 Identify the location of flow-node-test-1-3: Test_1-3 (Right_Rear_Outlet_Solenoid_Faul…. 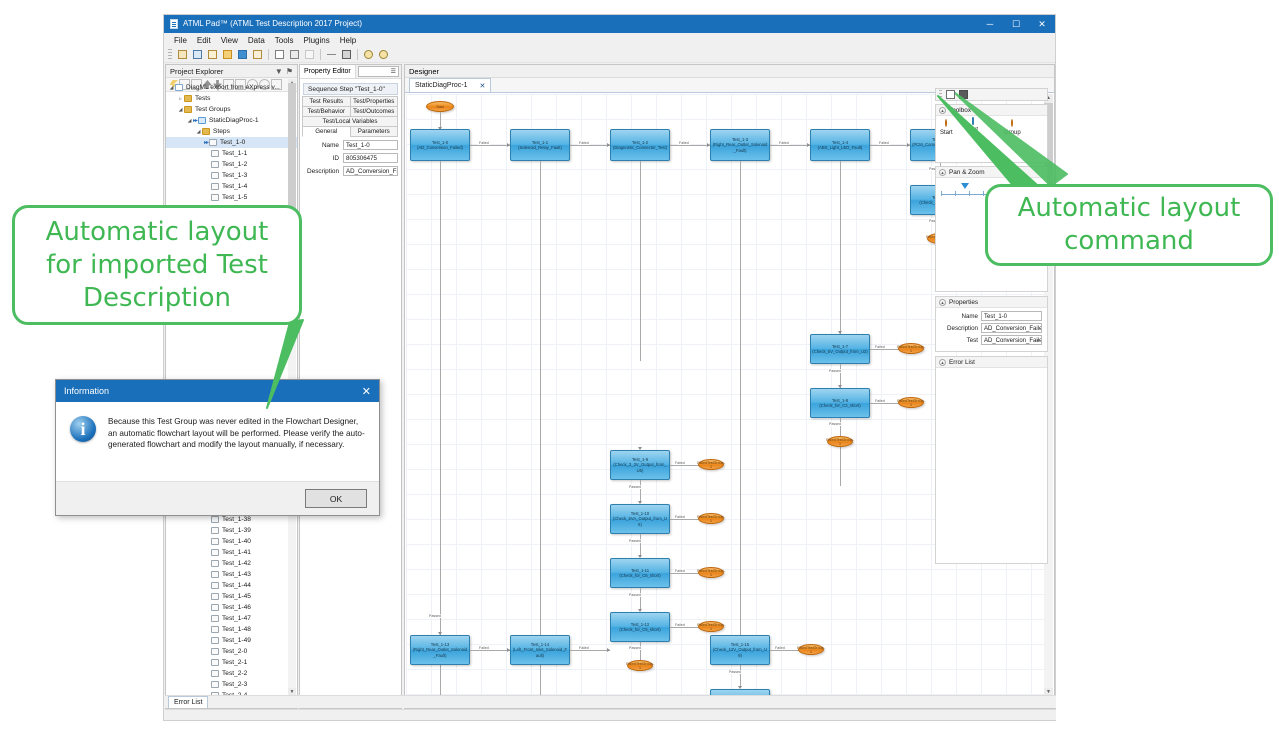
(740, 145).